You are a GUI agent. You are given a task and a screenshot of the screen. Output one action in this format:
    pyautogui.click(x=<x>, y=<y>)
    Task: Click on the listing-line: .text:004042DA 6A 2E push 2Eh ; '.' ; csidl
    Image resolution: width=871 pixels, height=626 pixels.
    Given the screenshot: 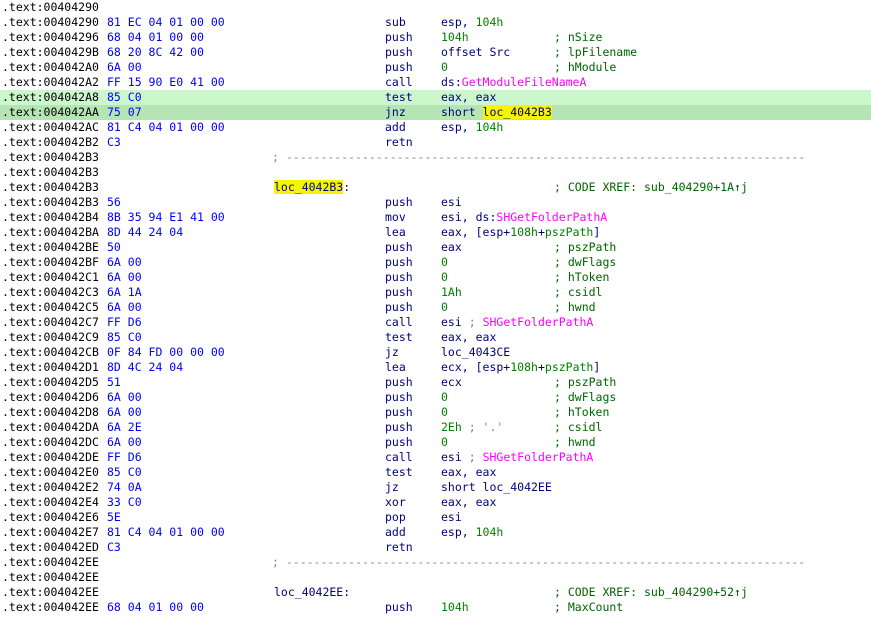 What is the action you would take?
    pyautogui.click(x=435, y=427)
    